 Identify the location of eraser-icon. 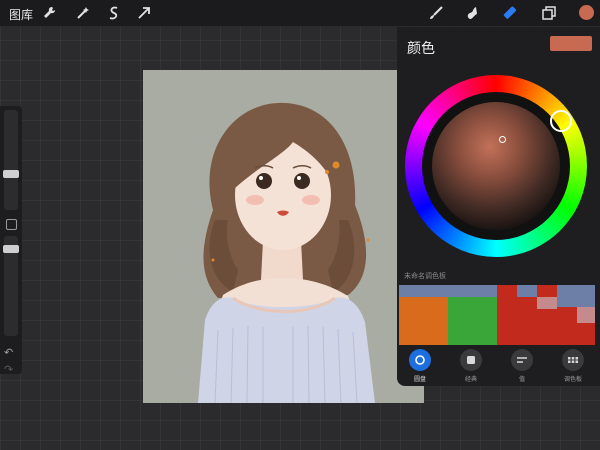
(511, 13).